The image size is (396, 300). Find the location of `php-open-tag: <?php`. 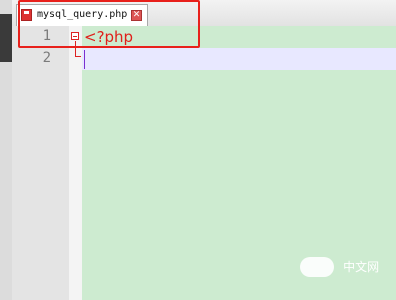

php-open-tag: <?php is located at coordinates (109, 37).